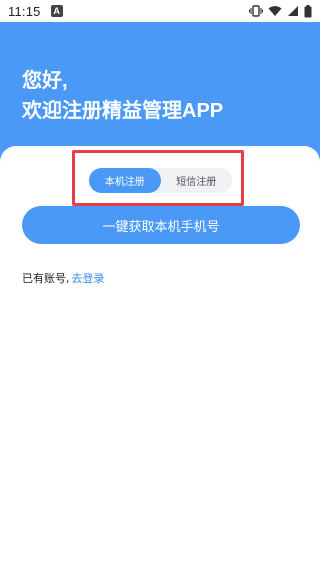 This screenshot has width=320, height=568. What do you see at coordinates (122, 96) in the screenshot?
I see `welcome-heading: 您好, 欢迎注册精益管理APP` at bounding box center [122, 96].